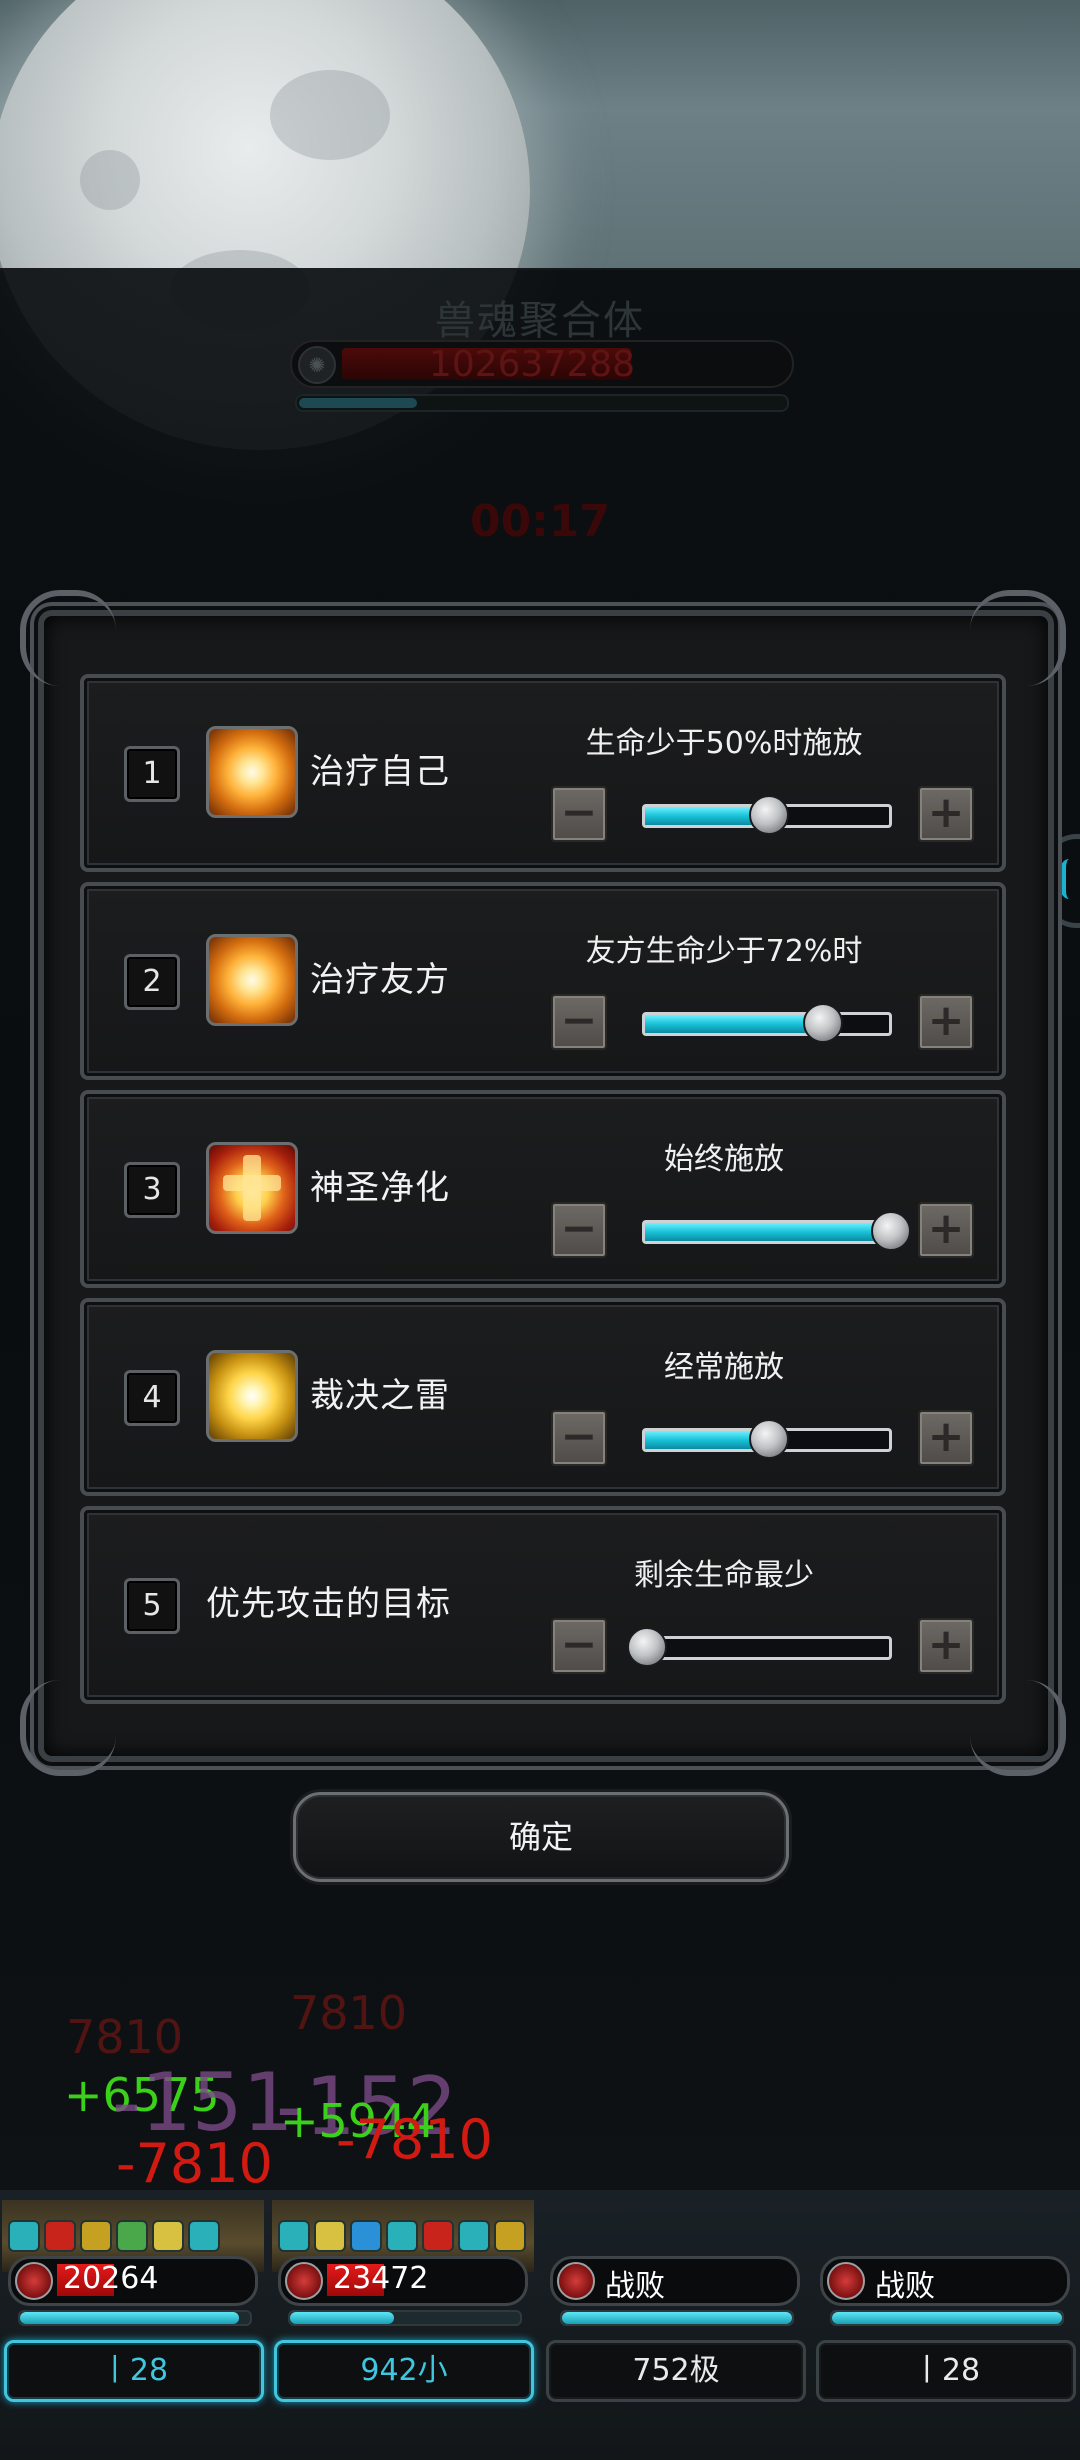  What do you see at coordinates (724, 951) in the screenshot?
I see `skill-condition: 友方生命少于72%时` at bounding box center [724, 951].